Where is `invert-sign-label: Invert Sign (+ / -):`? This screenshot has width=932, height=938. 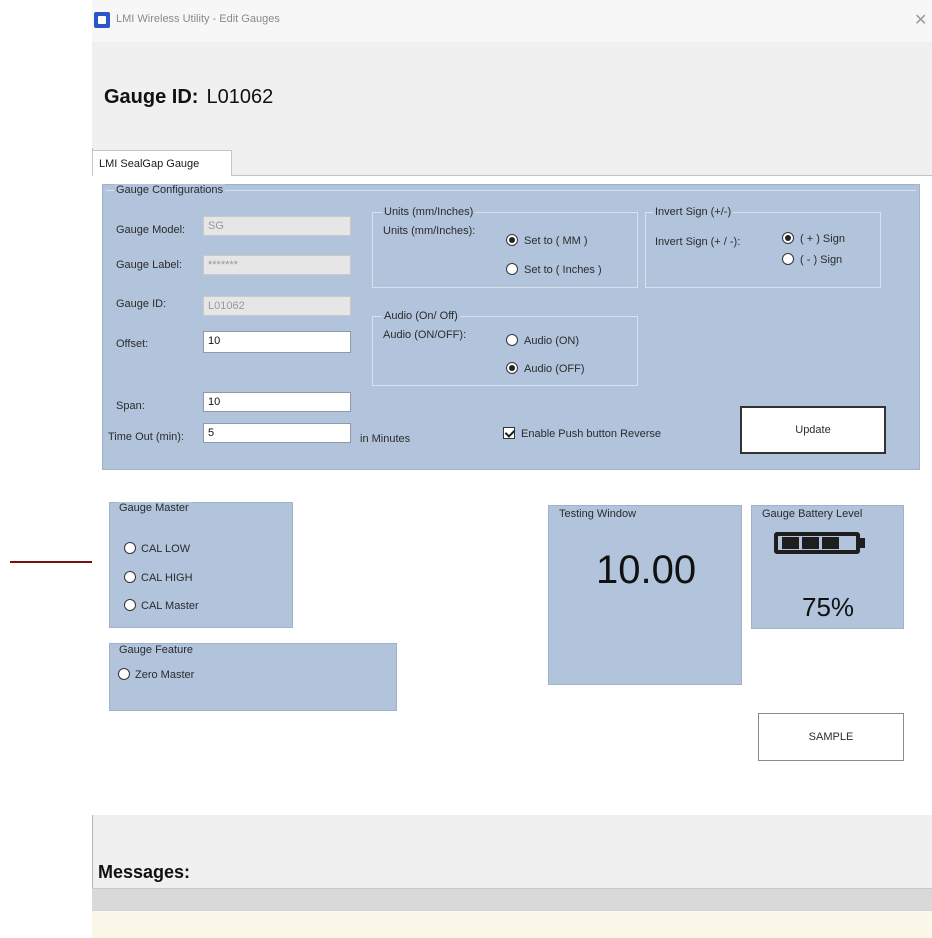 invert-sign-label: Invert Sign (+ / -): is located at coordinates (698, 242).